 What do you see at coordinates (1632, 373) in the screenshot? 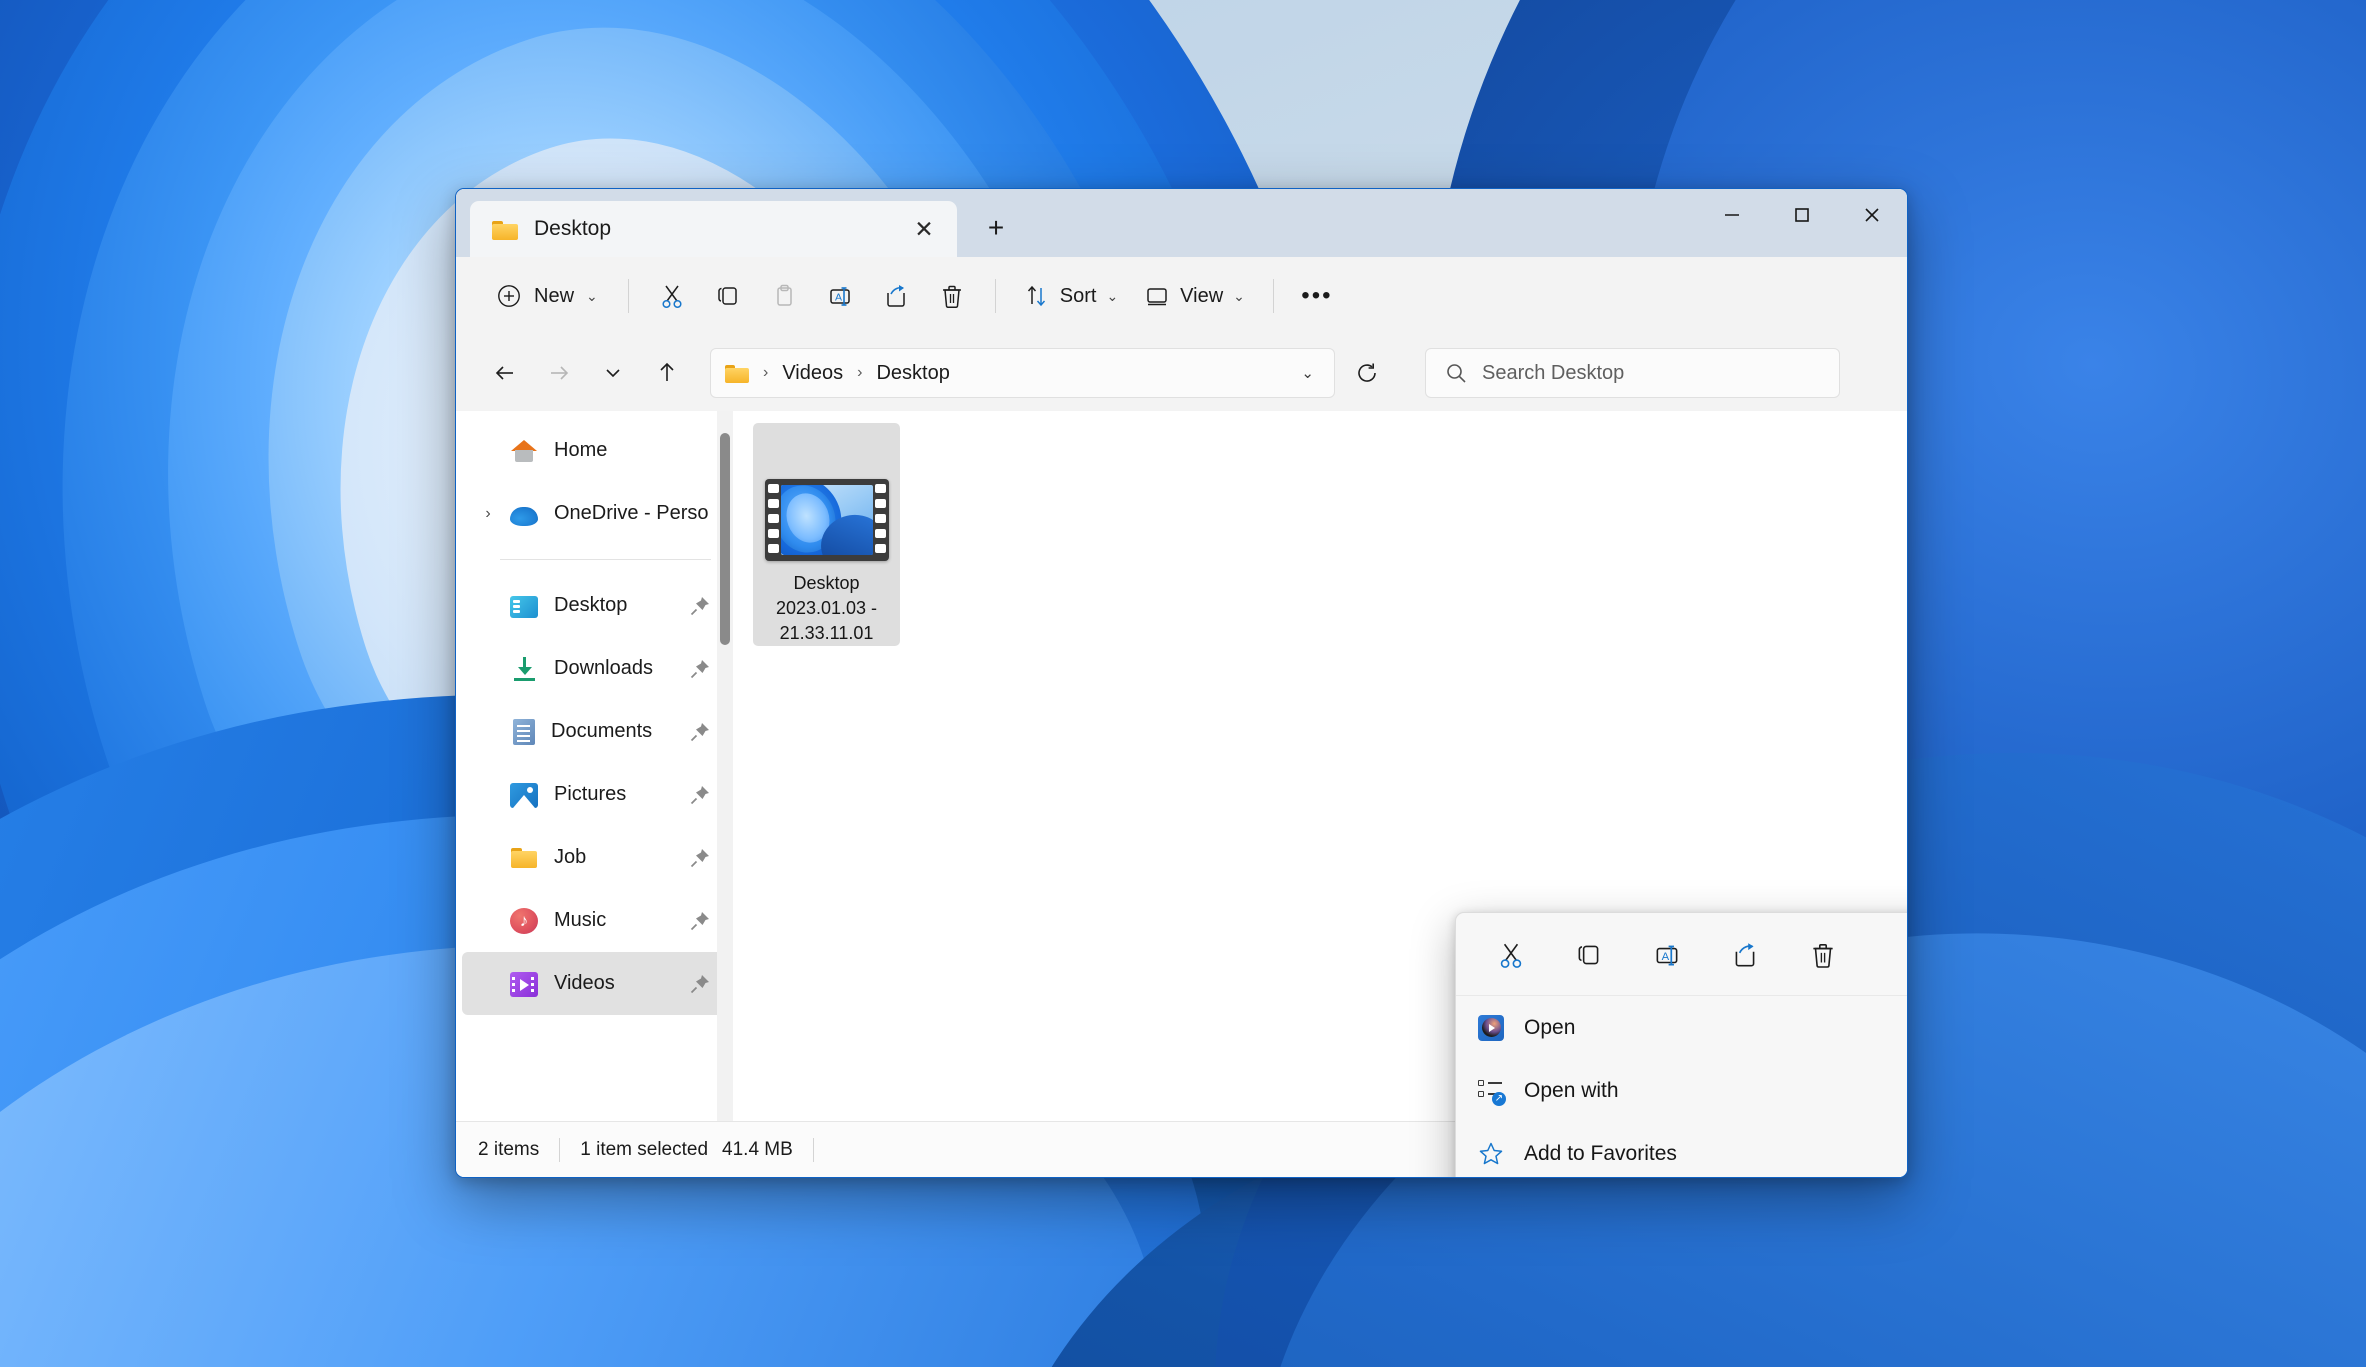
I see `search-box: Search Desktop` at bounding box center [1632, 373].